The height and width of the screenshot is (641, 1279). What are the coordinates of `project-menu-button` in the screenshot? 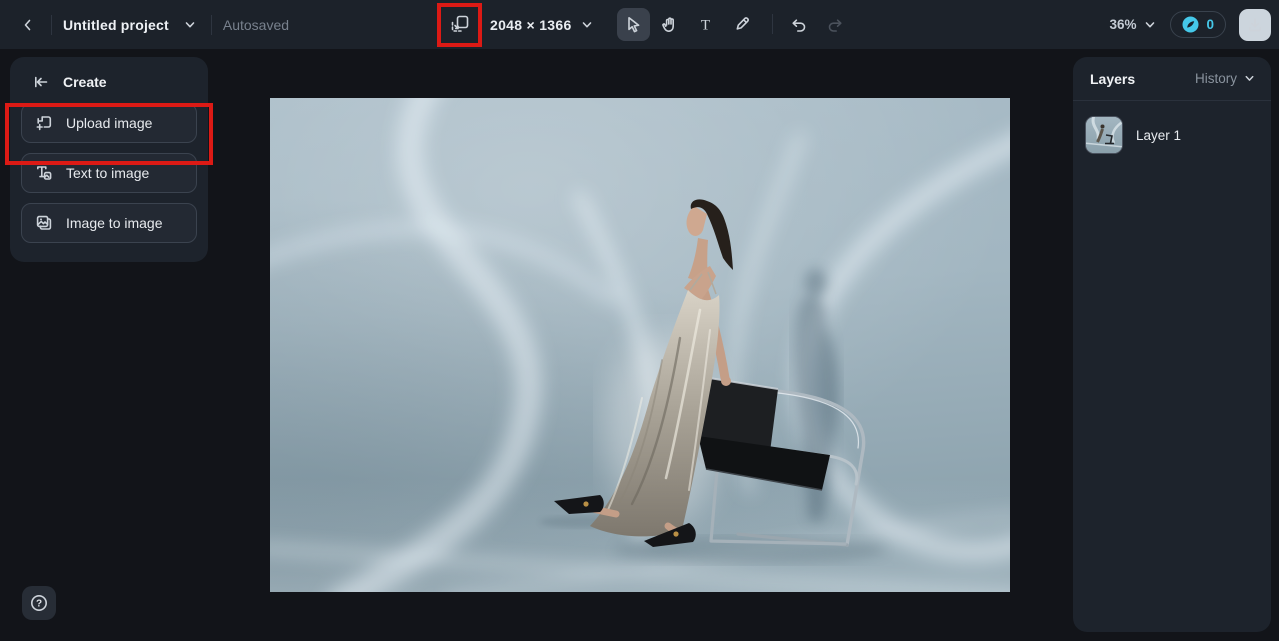 It's located at (190, 25).